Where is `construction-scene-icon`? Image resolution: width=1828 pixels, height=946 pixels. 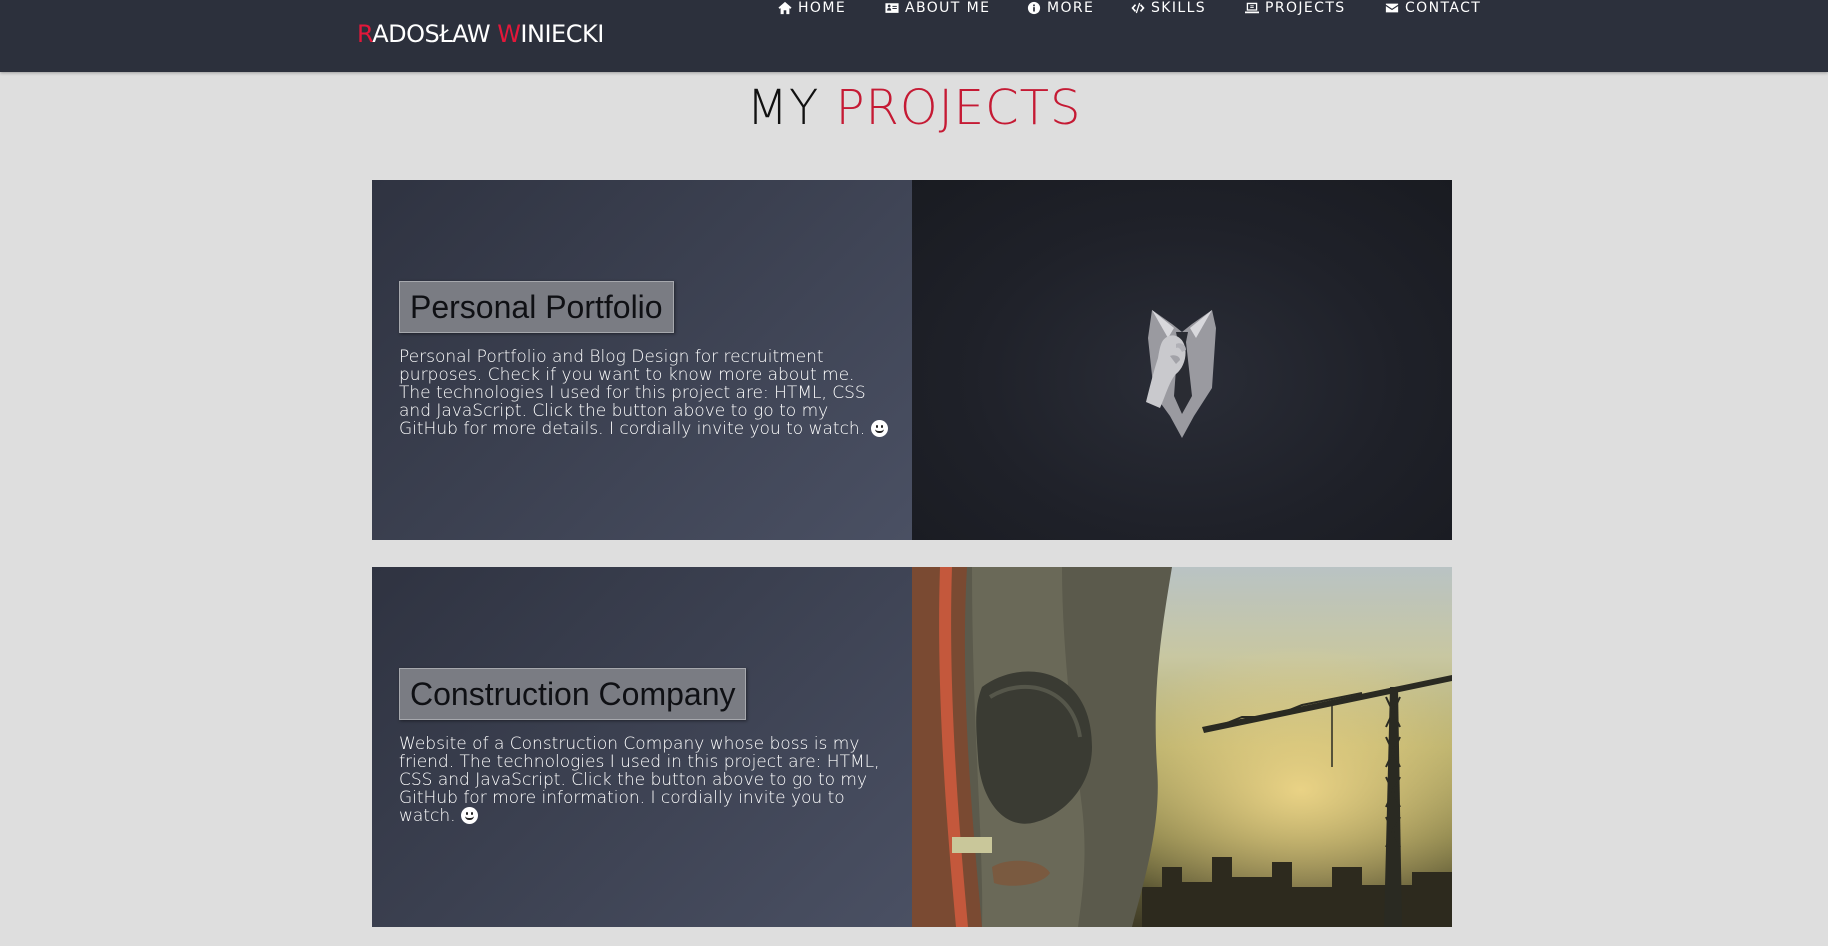 construction-scene-icon is located at coordinates (1182, 747).